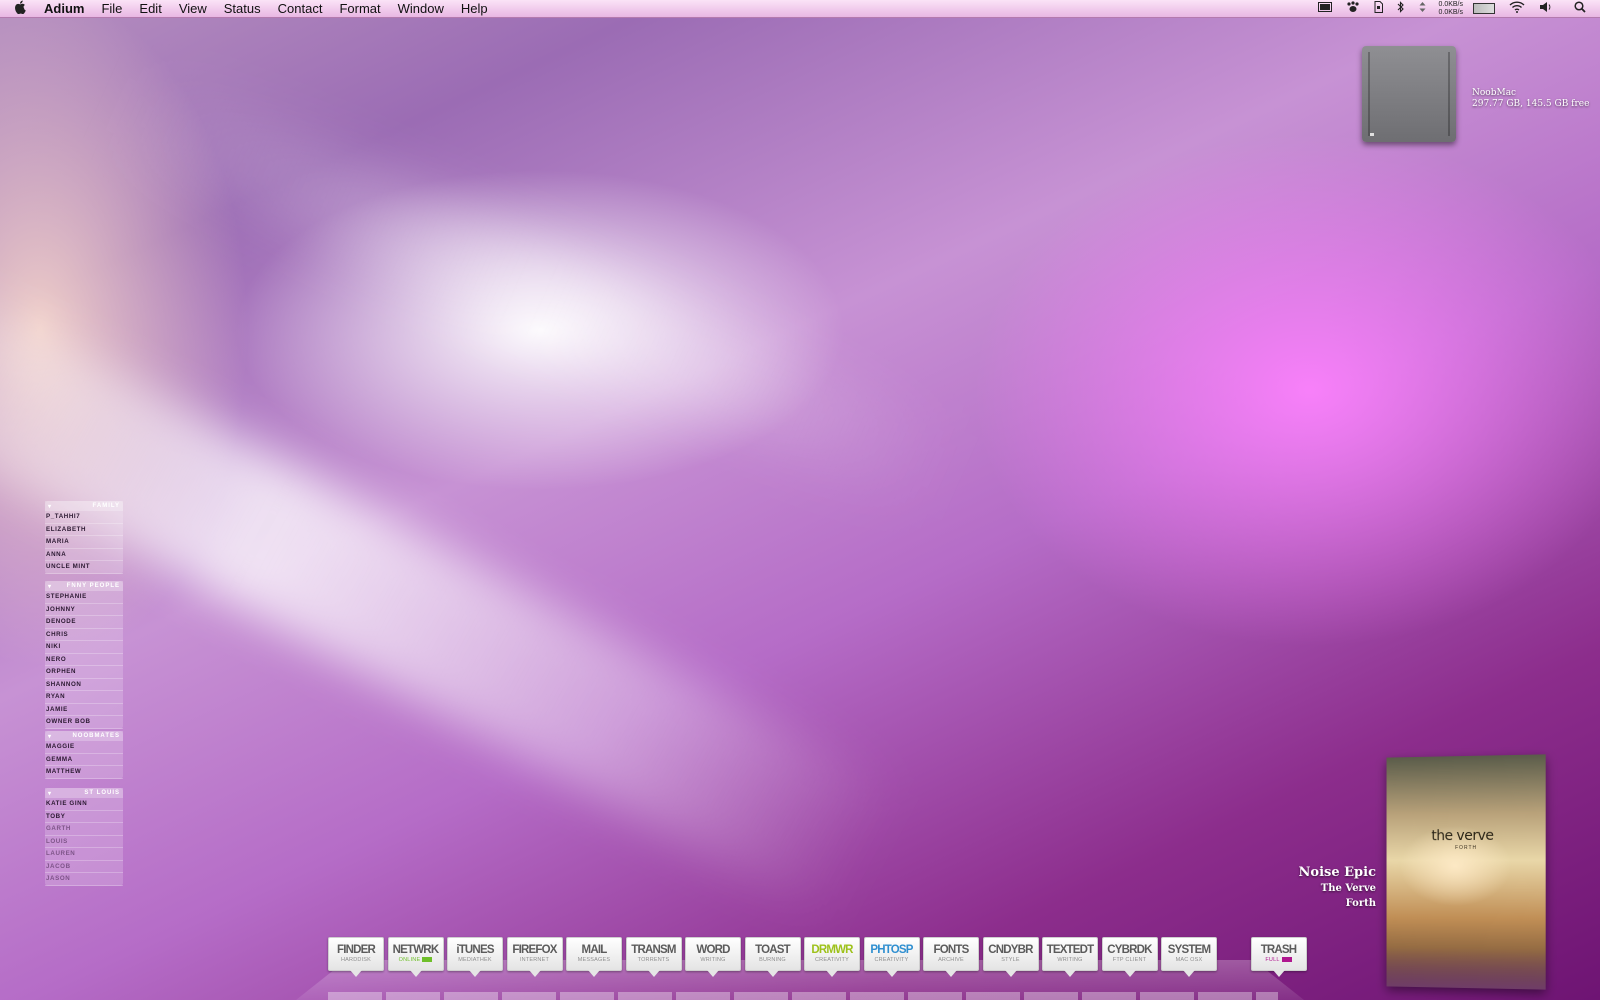 Image resolution: width=1600 pixels, height=1000 pixels. What do you see at coordinates (242, 8) in the screenshot?
I see `menu-status: Status` at bounding box center [242, 8].